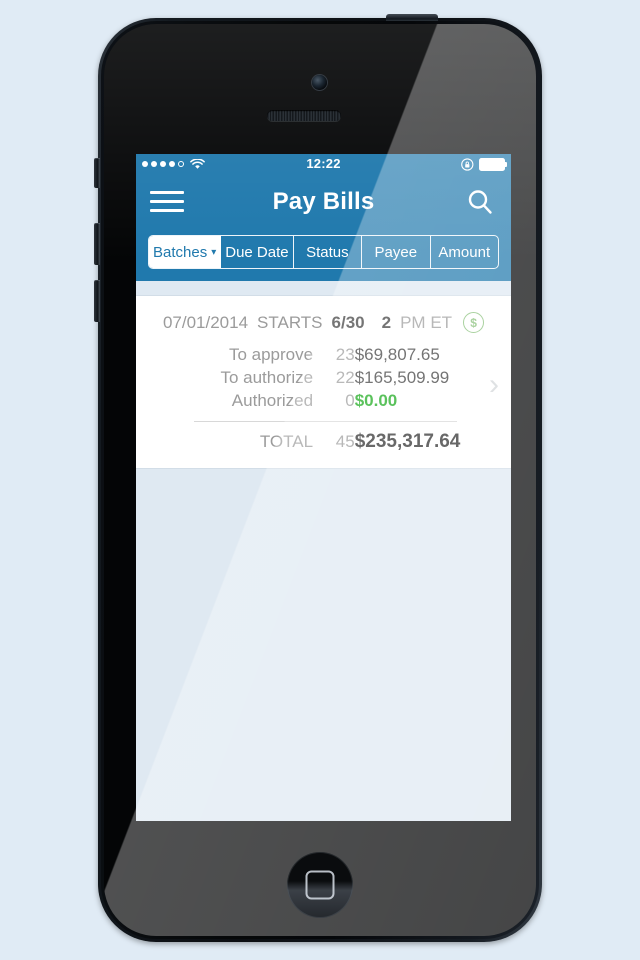  I want to click on table-row: Authorized 0 $0.00, so click(323, 400).